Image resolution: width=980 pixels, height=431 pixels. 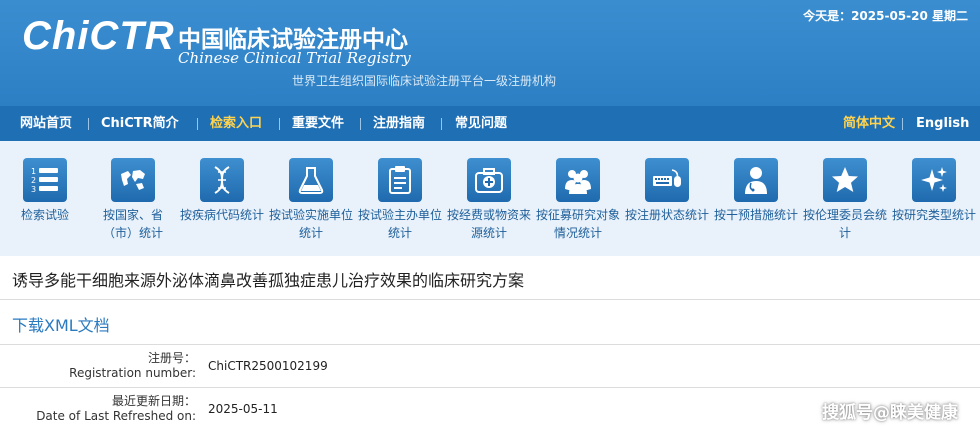 I want to click on field-label: 最近更新日期： Date of Last Refreshed on:, so click(x=116, y=409).